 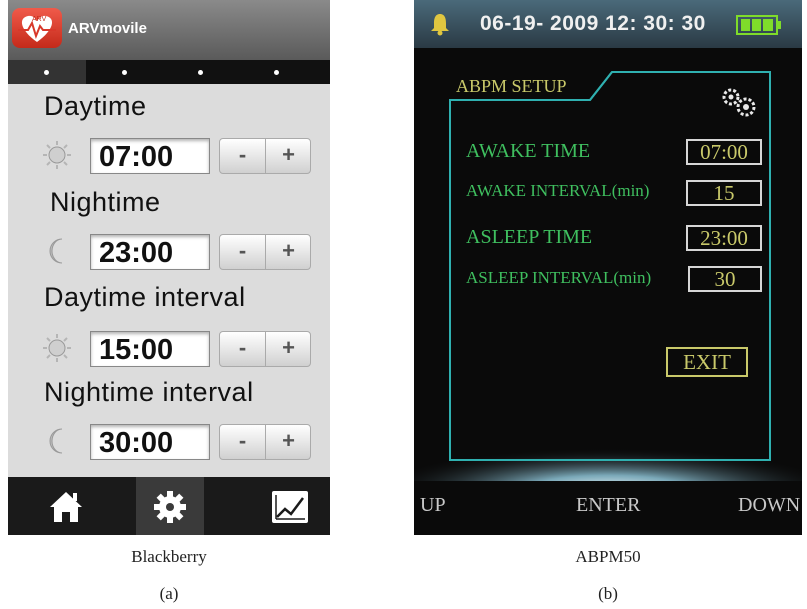 What do you see at coordinates (150, 349) in the screenshot?
I see `daytime-interval-value: 15:00` at bounding box center [150, 349].